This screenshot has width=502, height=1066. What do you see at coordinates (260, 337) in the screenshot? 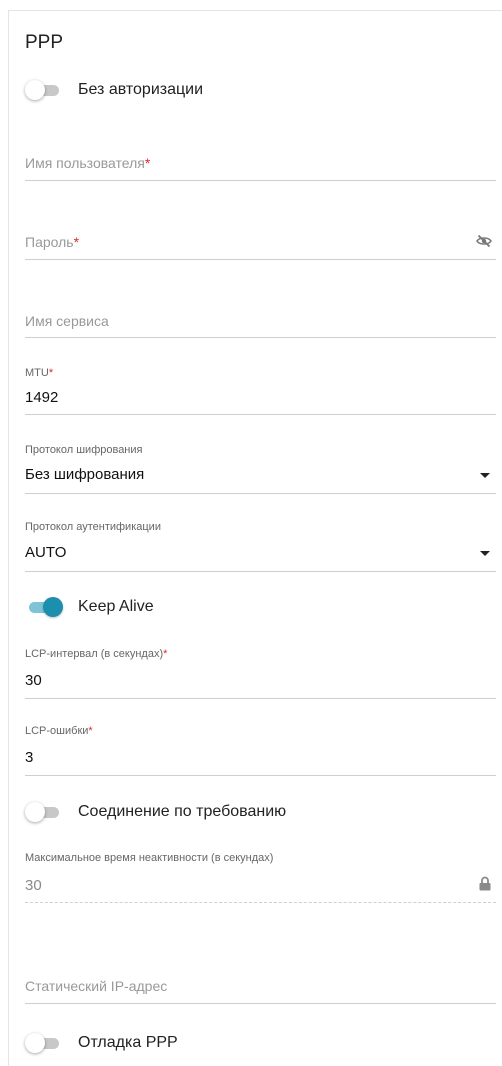
I see `service-name-underline` at bounding box center [260, 337].